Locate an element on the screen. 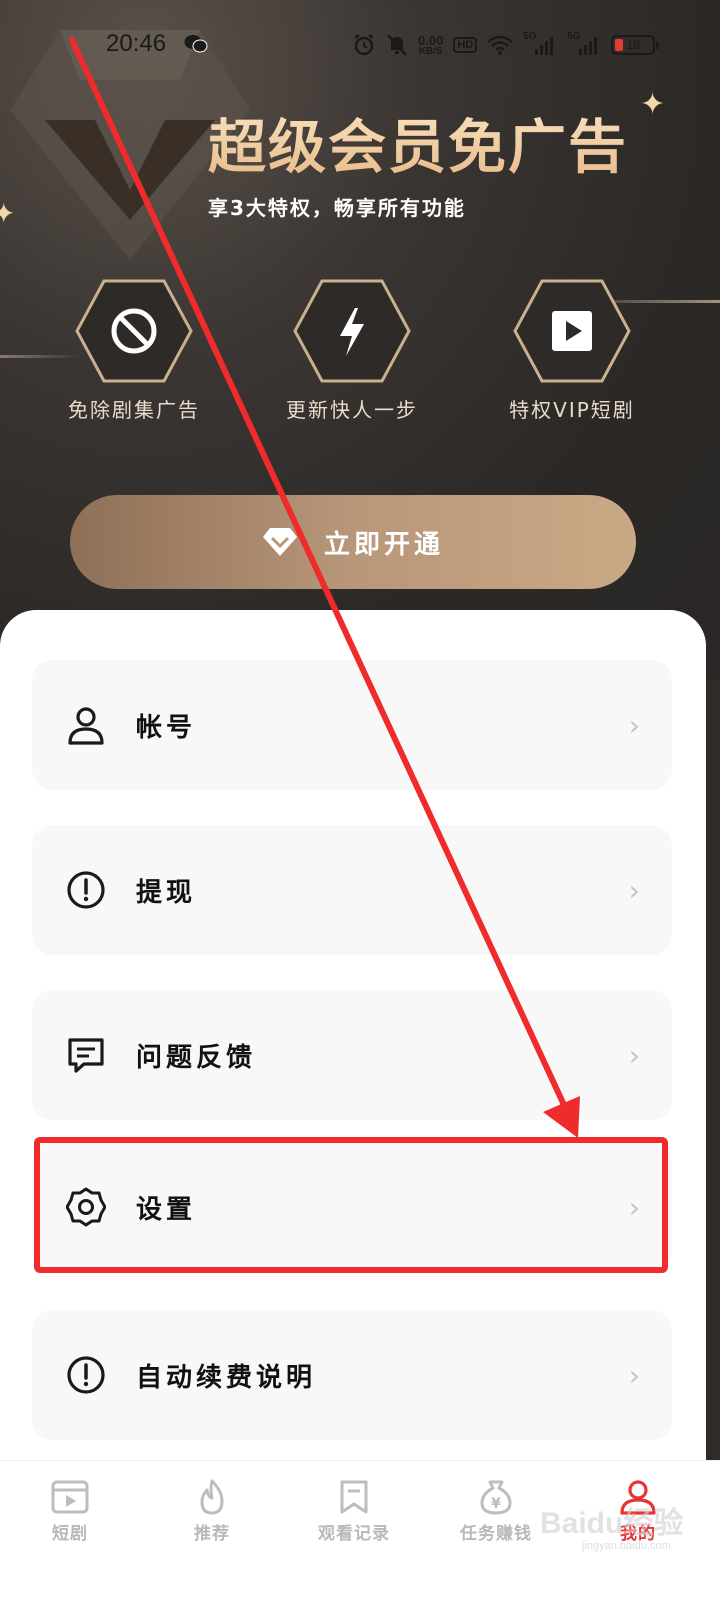  flame-icon is located at coordinates (212, 1497).